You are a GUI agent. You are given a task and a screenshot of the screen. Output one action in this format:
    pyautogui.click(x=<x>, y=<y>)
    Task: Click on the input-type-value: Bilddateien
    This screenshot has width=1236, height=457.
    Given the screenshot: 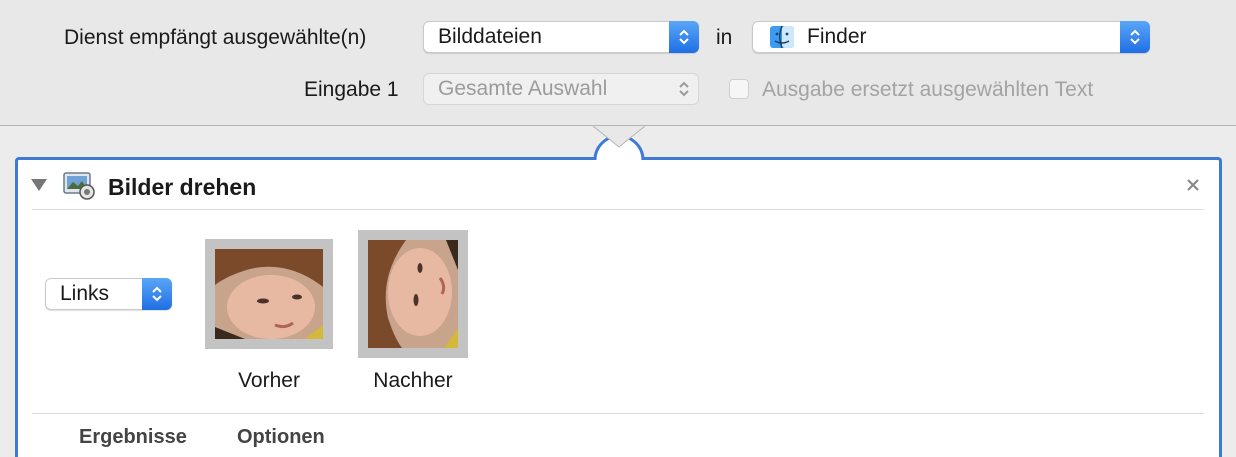 What is the action you would take?
    pyautogui.click(x=490, y=36)
    